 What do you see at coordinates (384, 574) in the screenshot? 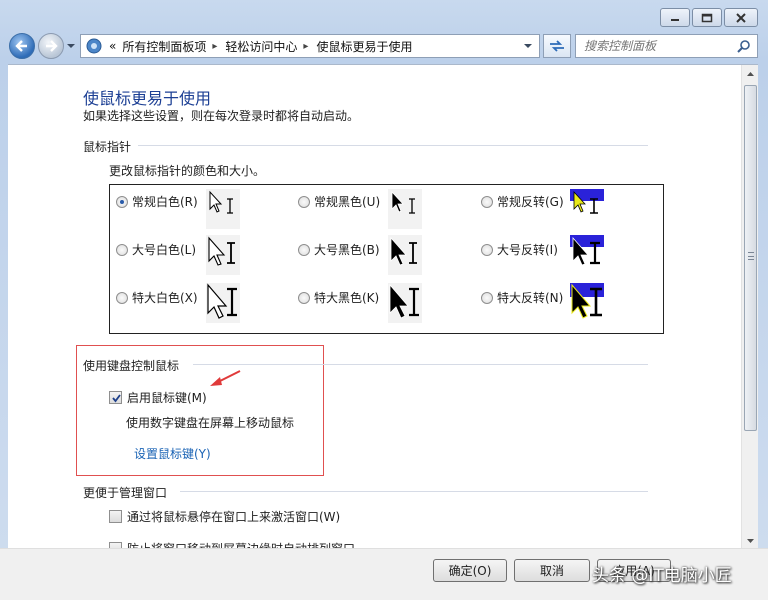
I see `dialog-button-bar: 确定(O) 取消 应用(A) 头条 @IT电脑小匠` at bounding box center [384, 574].